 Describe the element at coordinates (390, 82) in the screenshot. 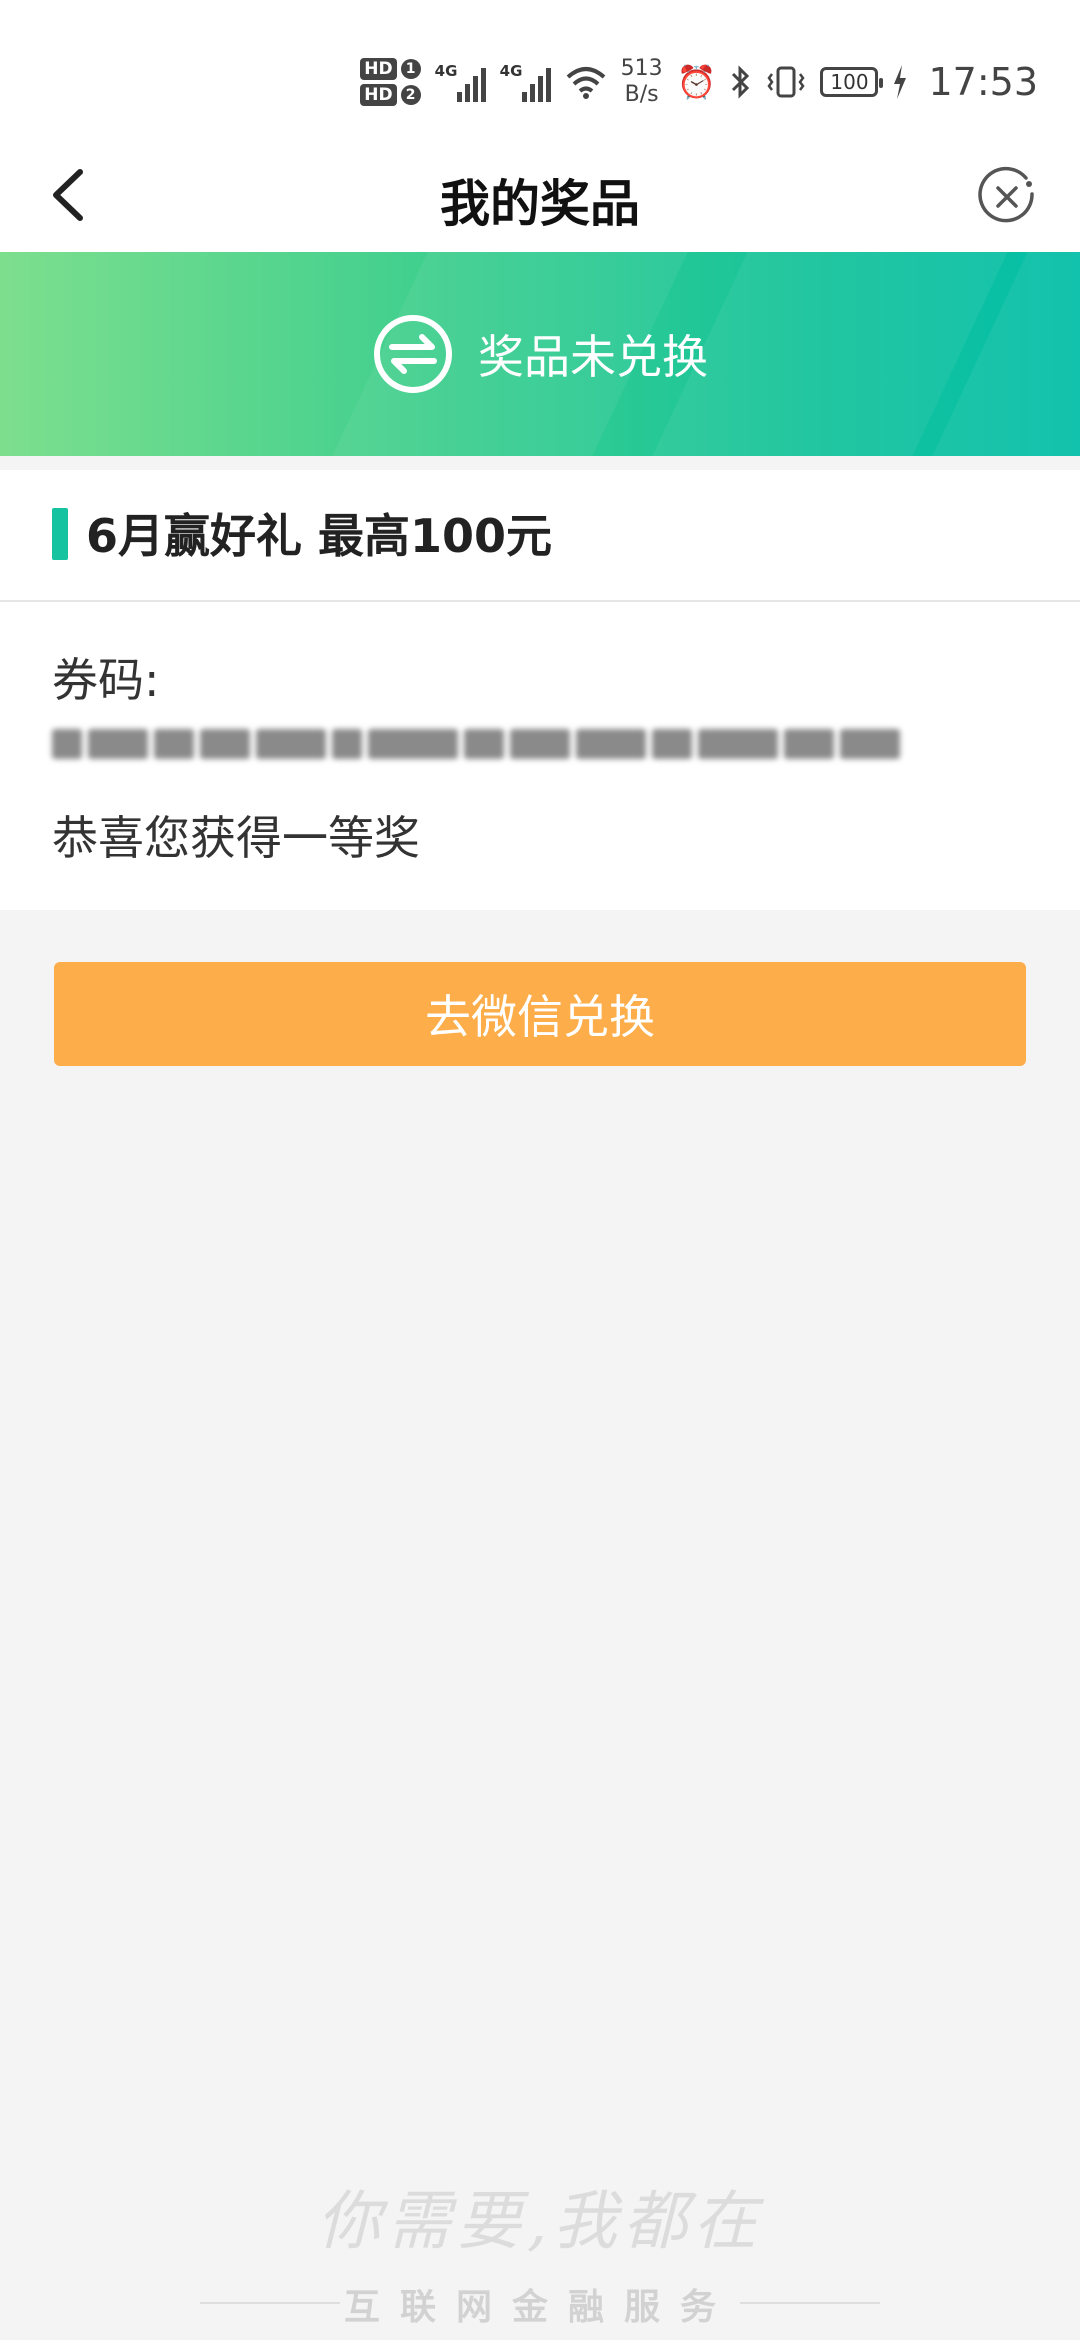

I see `sim-indicators: HD 1 HD 2` at that location.